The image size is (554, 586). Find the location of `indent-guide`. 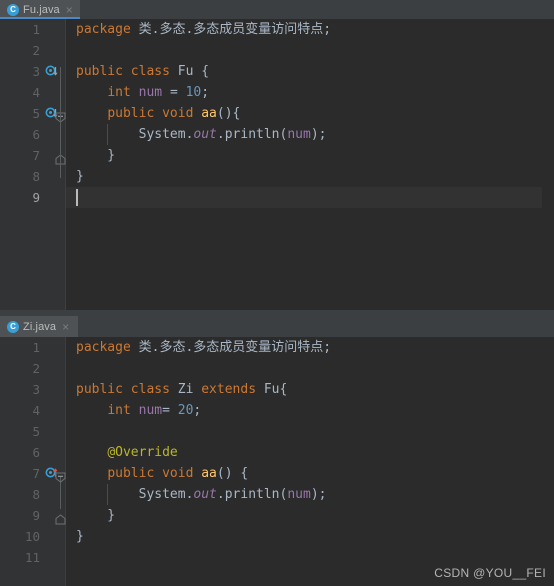

indent-guide is located at coordinates (108, 494).